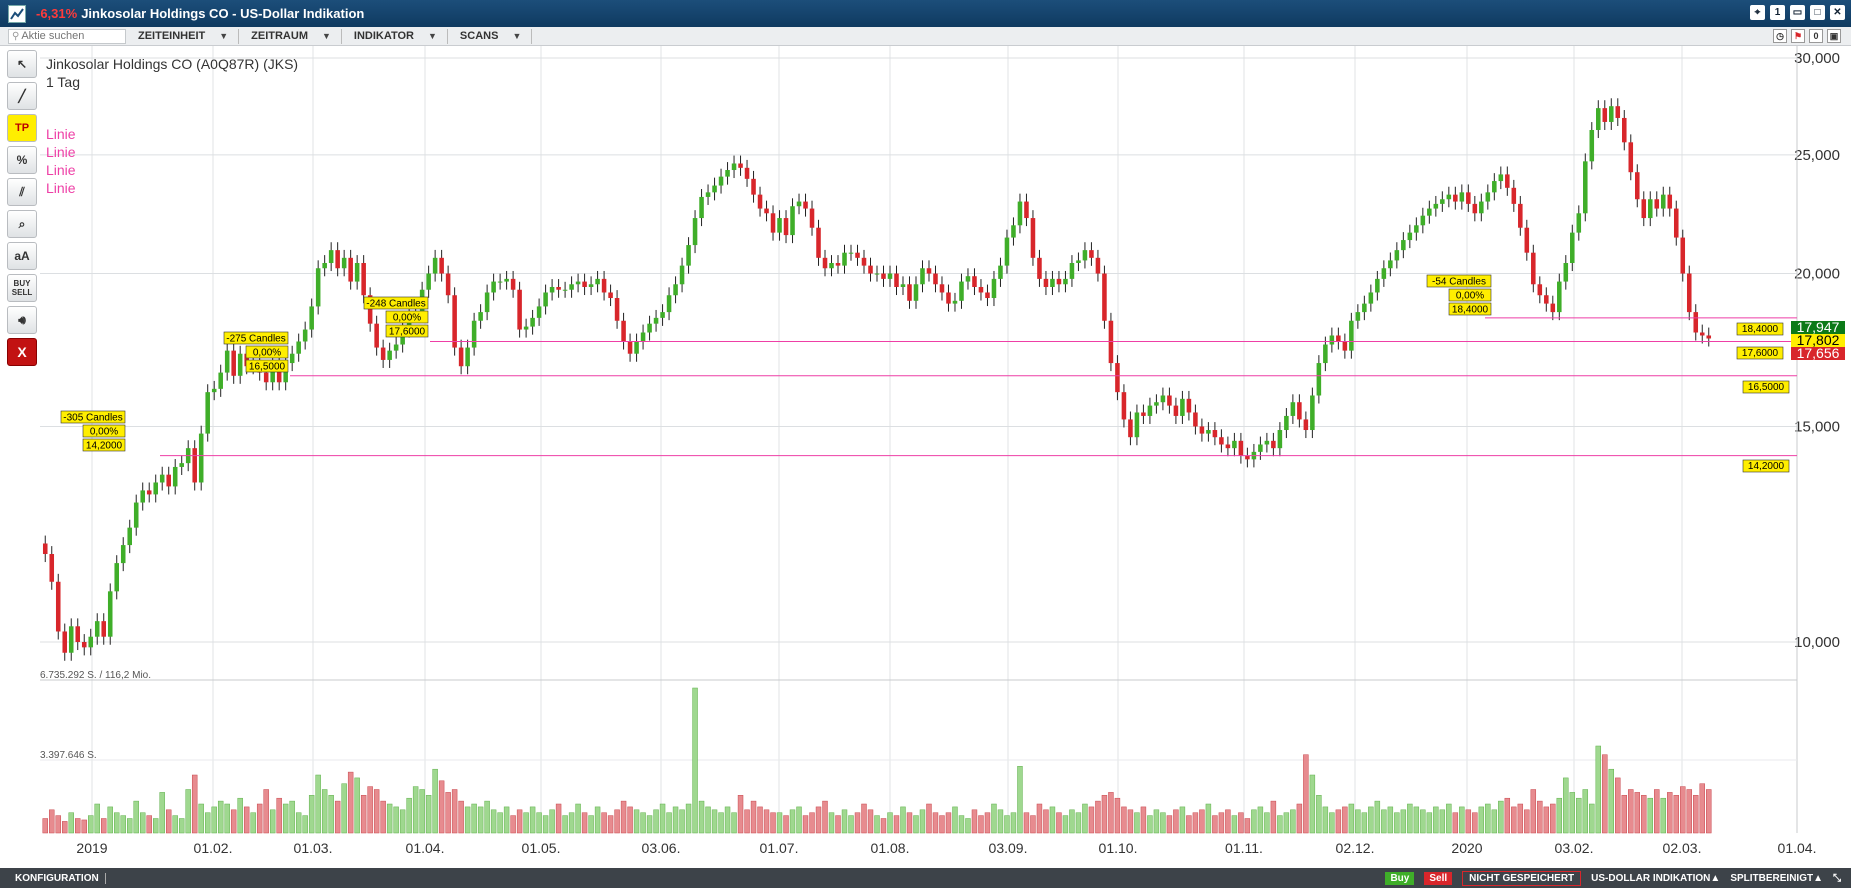 This screenshot has height=888, width=1851. Describe the element at coordinates (1837, 878) in the screenshot. I see `resize-icon: ⤡` at that location.